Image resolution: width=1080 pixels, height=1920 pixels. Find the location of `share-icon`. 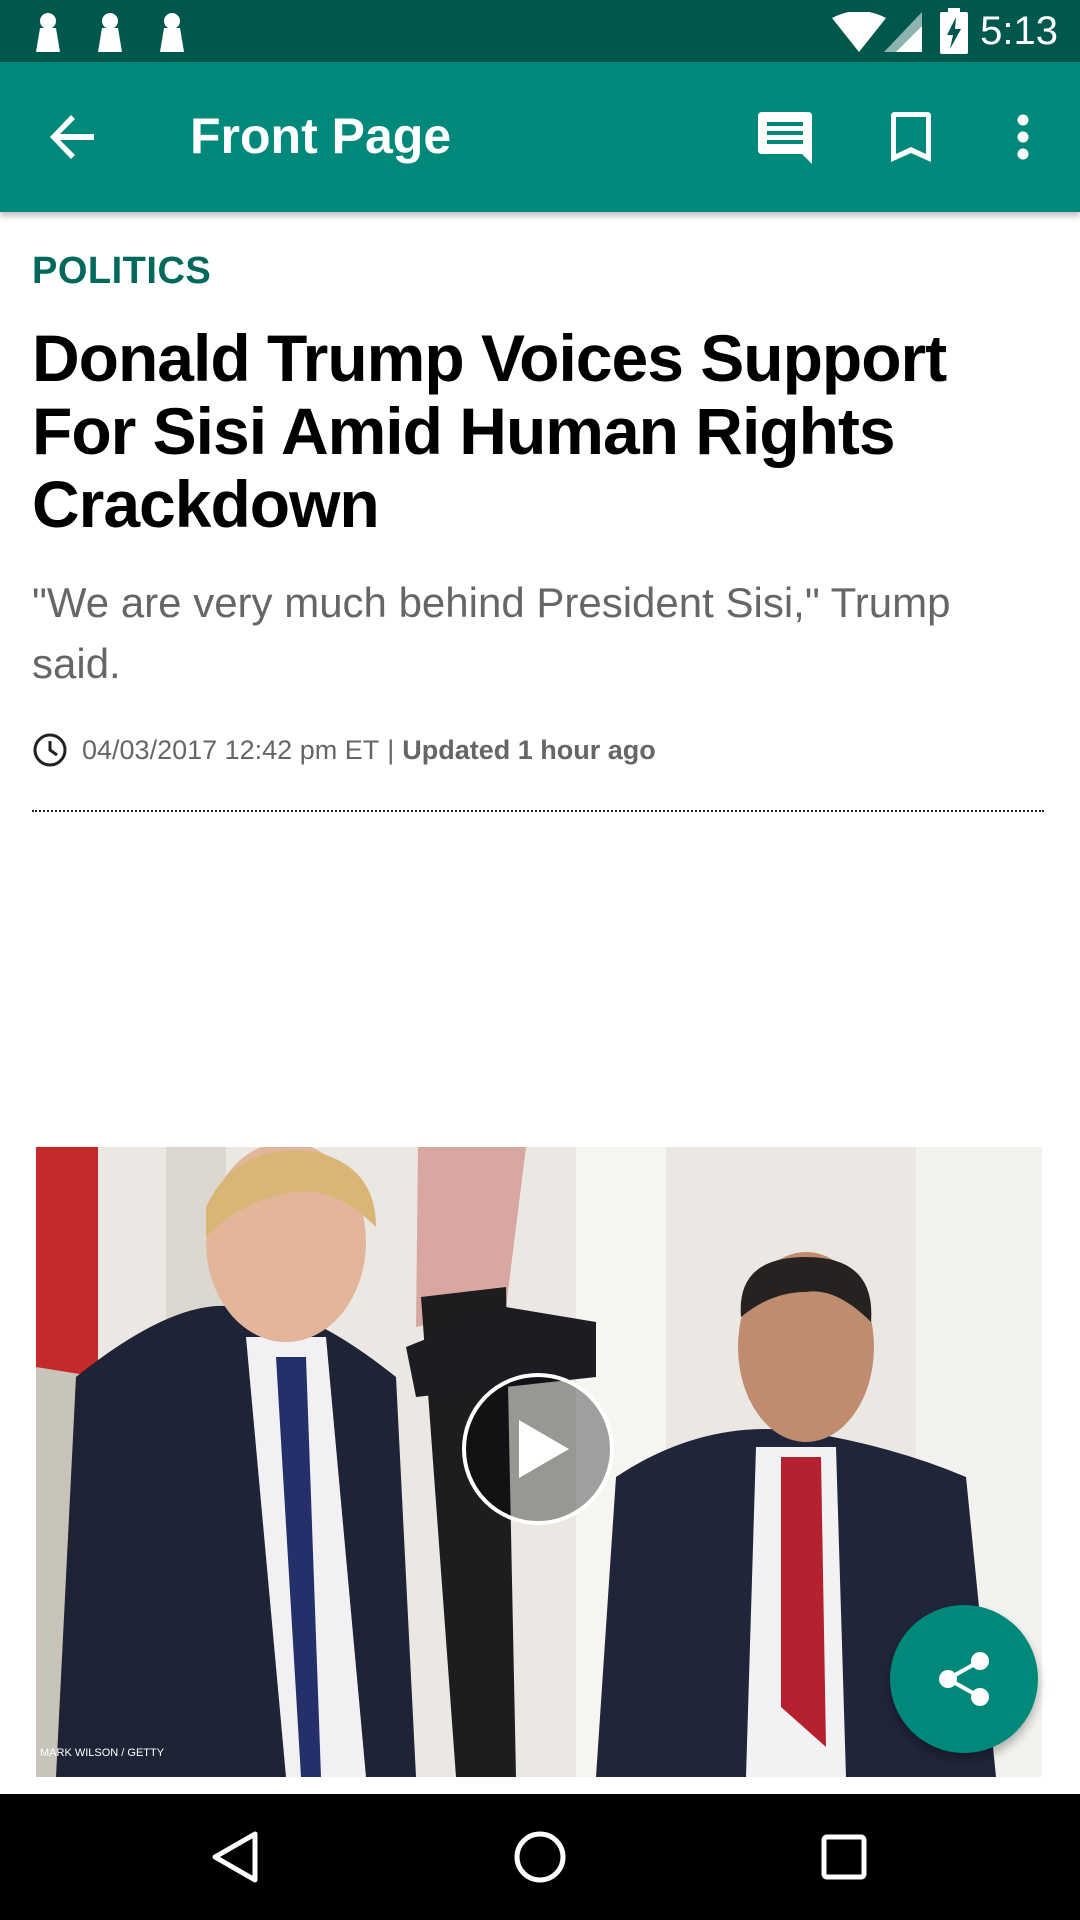

share-icon is located at coordinates (964, 1679).